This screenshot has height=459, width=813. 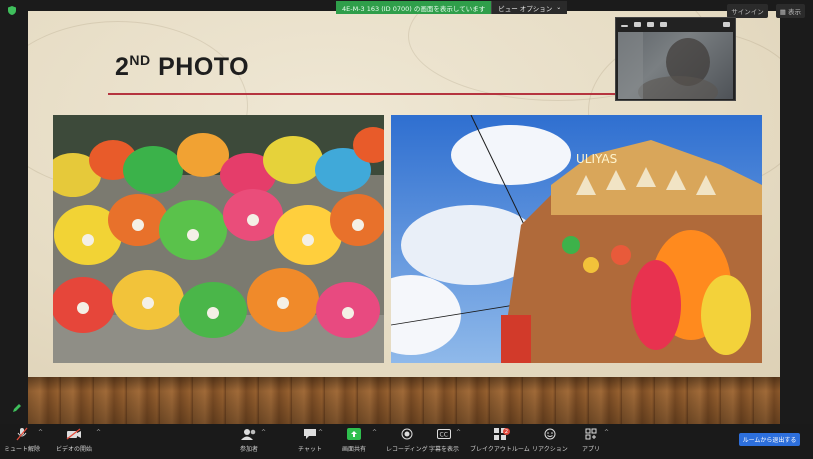 What do you see at coordinates (500, 440) in the screenshot?
I see `breakout-rooms-button: ブレイクアウトルーム` at bounding box center [500, 440].